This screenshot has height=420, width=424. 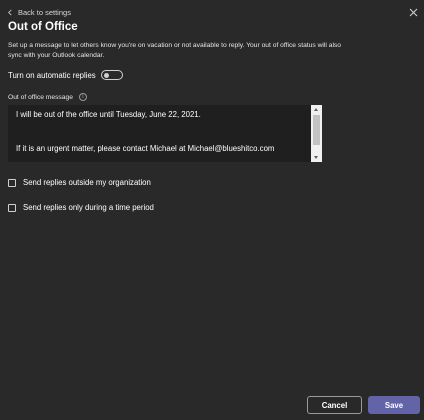 I want to click on automatic-replies-row: Turn on automatic replies, so click(x=65, y=75).